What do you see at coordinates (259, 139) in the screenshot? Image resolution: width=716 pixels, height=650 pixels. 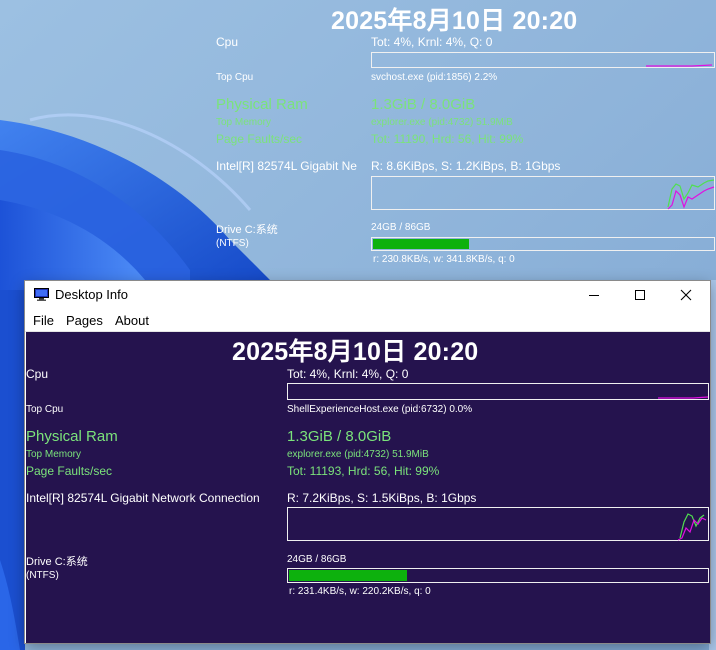 I see `desktop-page-faults-label: Page Faults/sec` at bounding box center [259, 139].